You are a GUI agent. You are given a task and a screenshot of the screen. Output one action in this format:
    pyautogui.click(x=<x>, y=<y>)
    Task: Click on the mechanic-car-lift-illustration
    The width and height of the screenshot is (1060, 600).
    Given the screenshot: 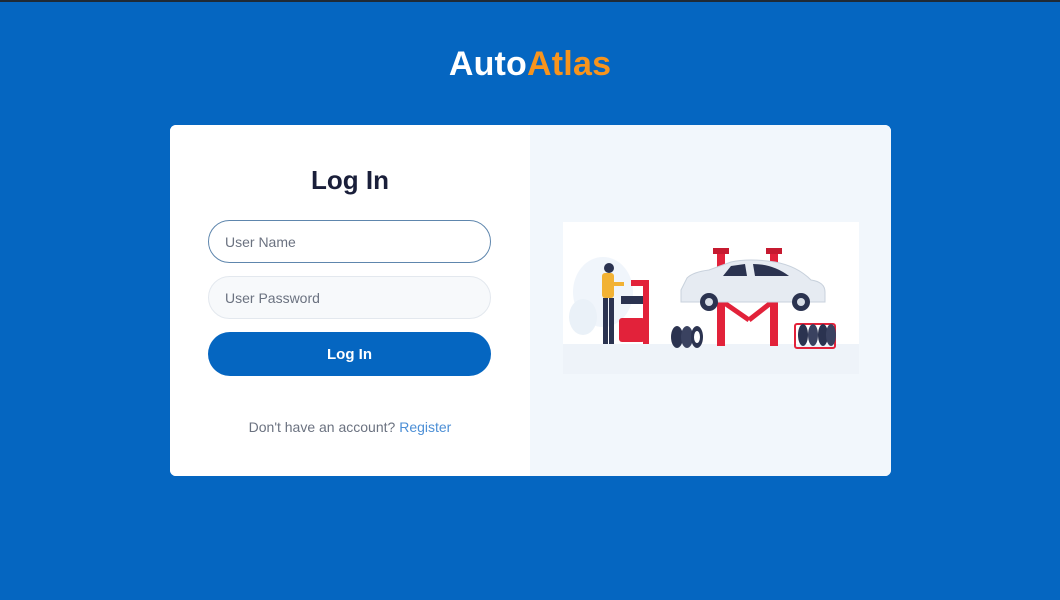 What is the action you would take?
    pyautogui.click(x=711, y=298)
    